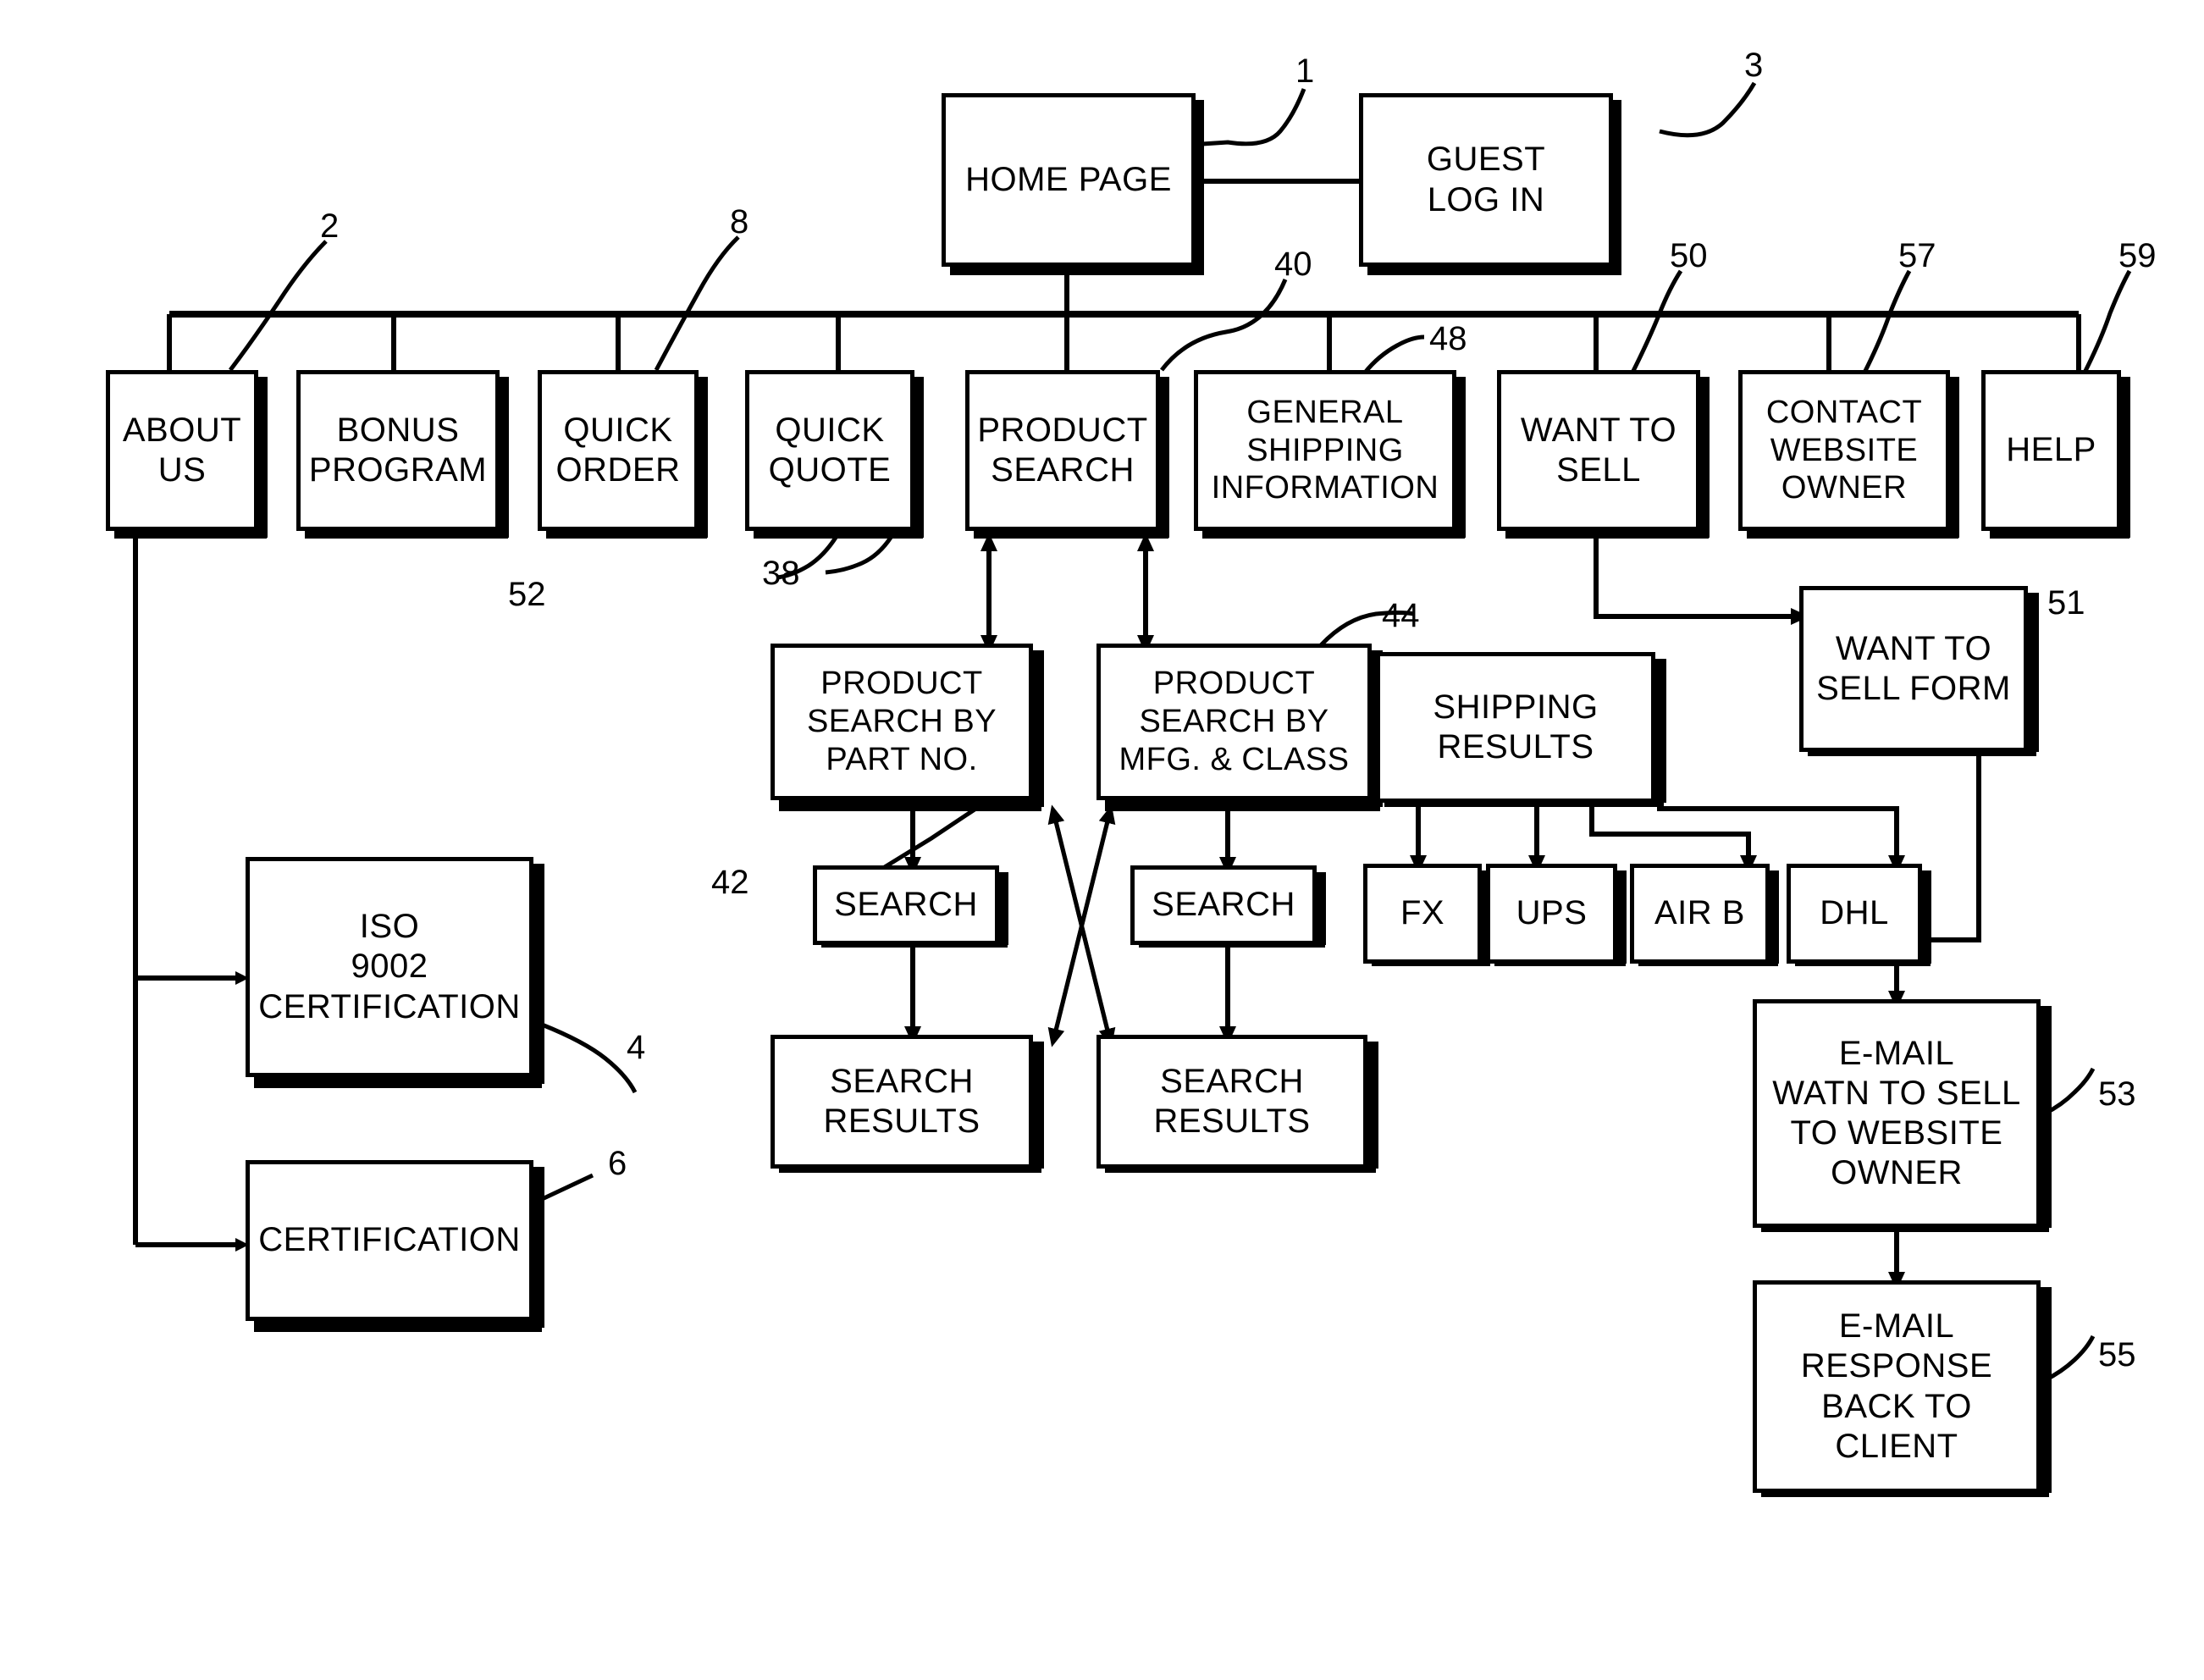 The height and width of the screenshot is (1680, 2204). What do you see at coordinates (1897, 1386) in the screenshot?
I see `node-email-response-back-to-client: E-MAIL RESPONSE BACK TO CLIENT` at bounding box center [1897, 1386].